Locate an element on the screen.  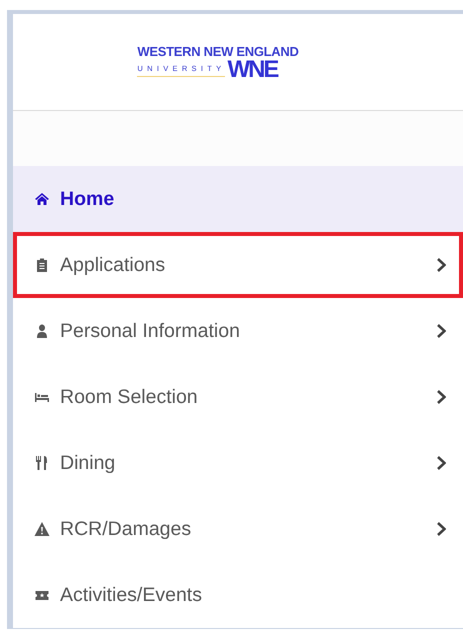
menu-item: Applications is located at coordinates (238, 265).